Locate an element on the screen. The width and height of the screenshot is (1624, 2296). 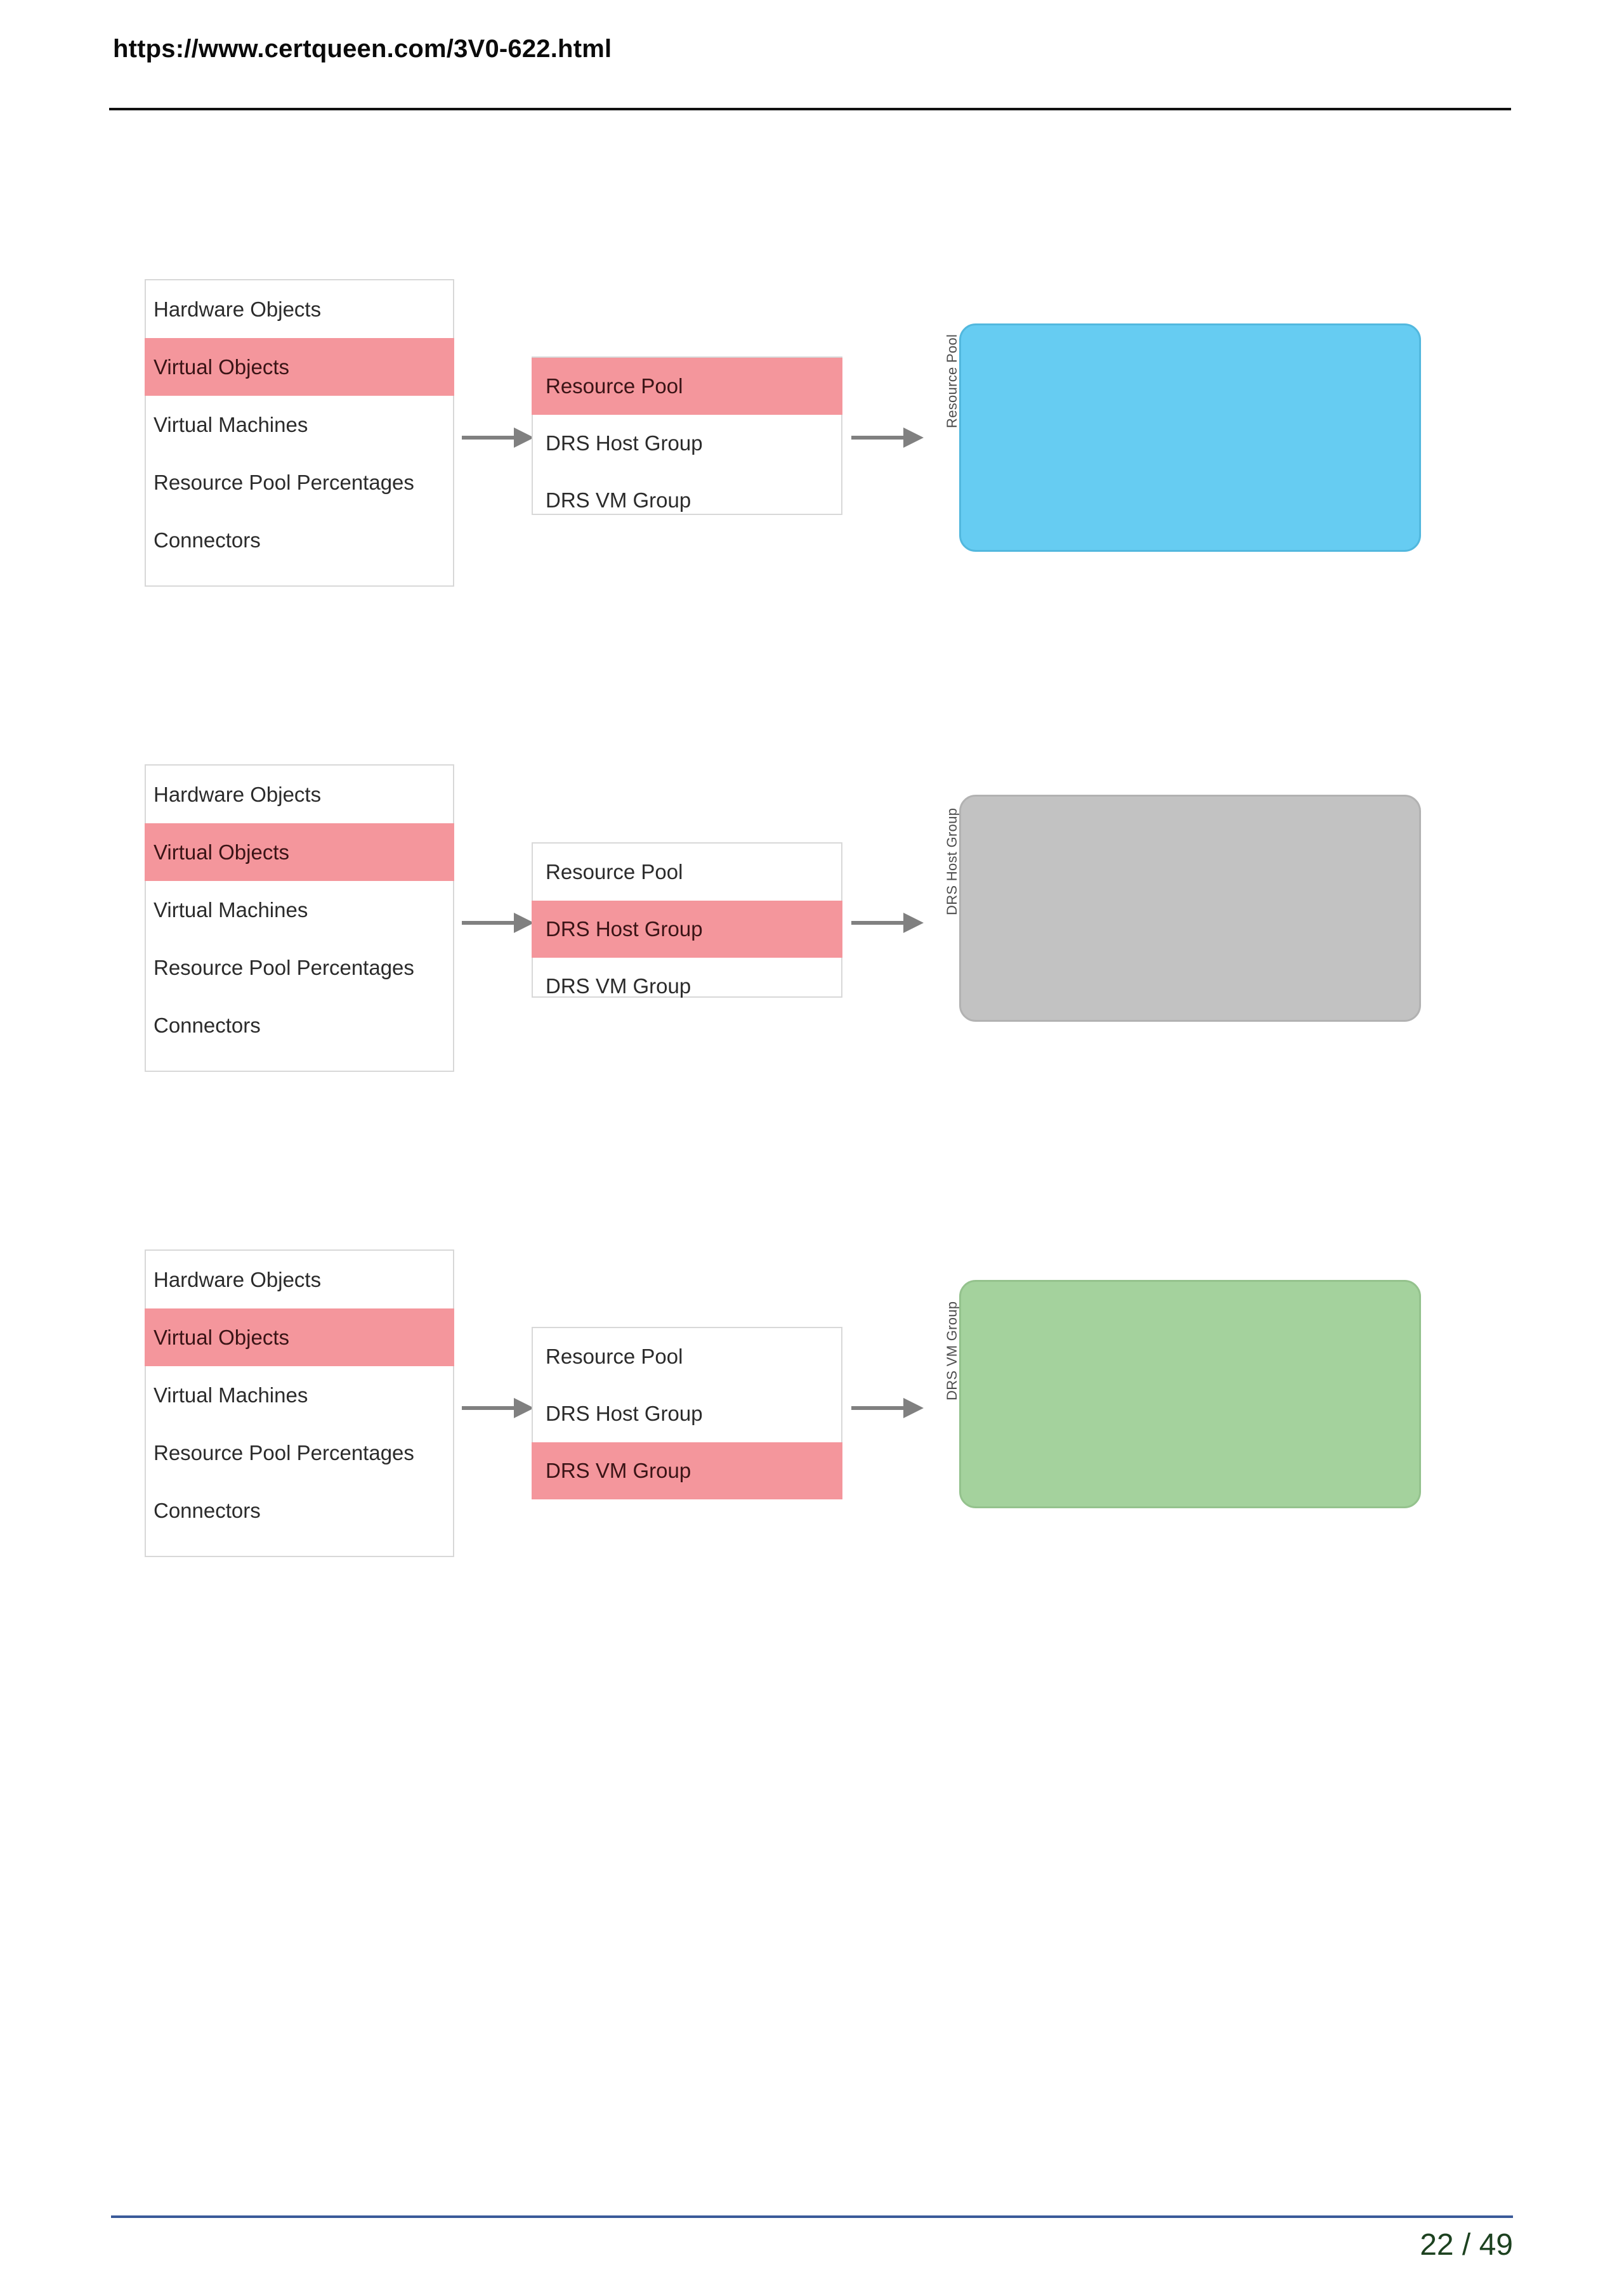
target-box-axis-label: DRS Host Group is located at coordinates (952, 861).